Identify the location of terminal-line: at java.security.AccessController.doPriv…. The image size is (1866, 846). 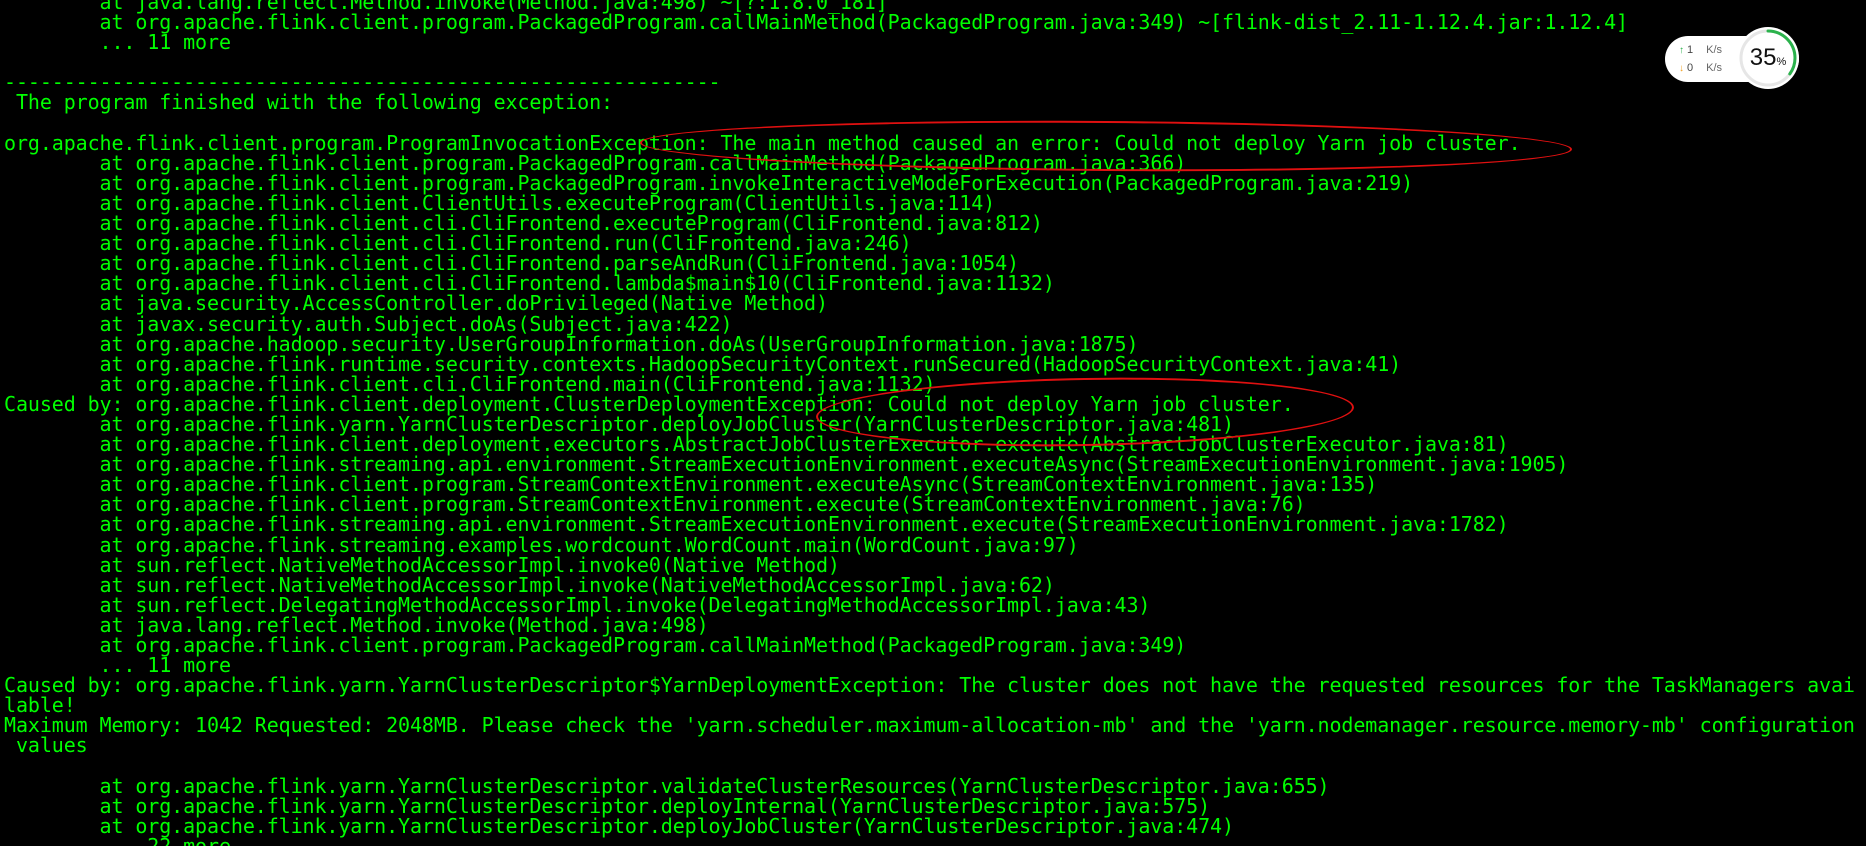
(416, 303).